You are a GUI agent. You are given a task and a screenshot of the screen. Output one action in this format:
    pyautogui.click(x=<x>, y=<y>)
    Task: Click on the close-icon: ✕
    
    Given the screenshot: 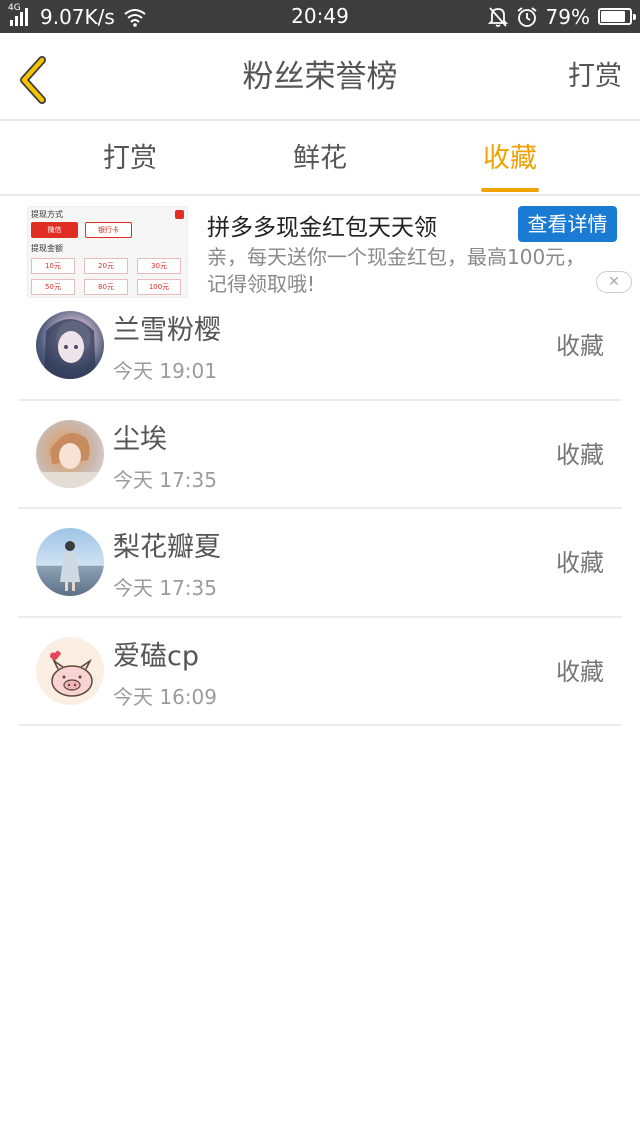 What is the action you would take?
    pyautogui.click(x=614, y=282)
    